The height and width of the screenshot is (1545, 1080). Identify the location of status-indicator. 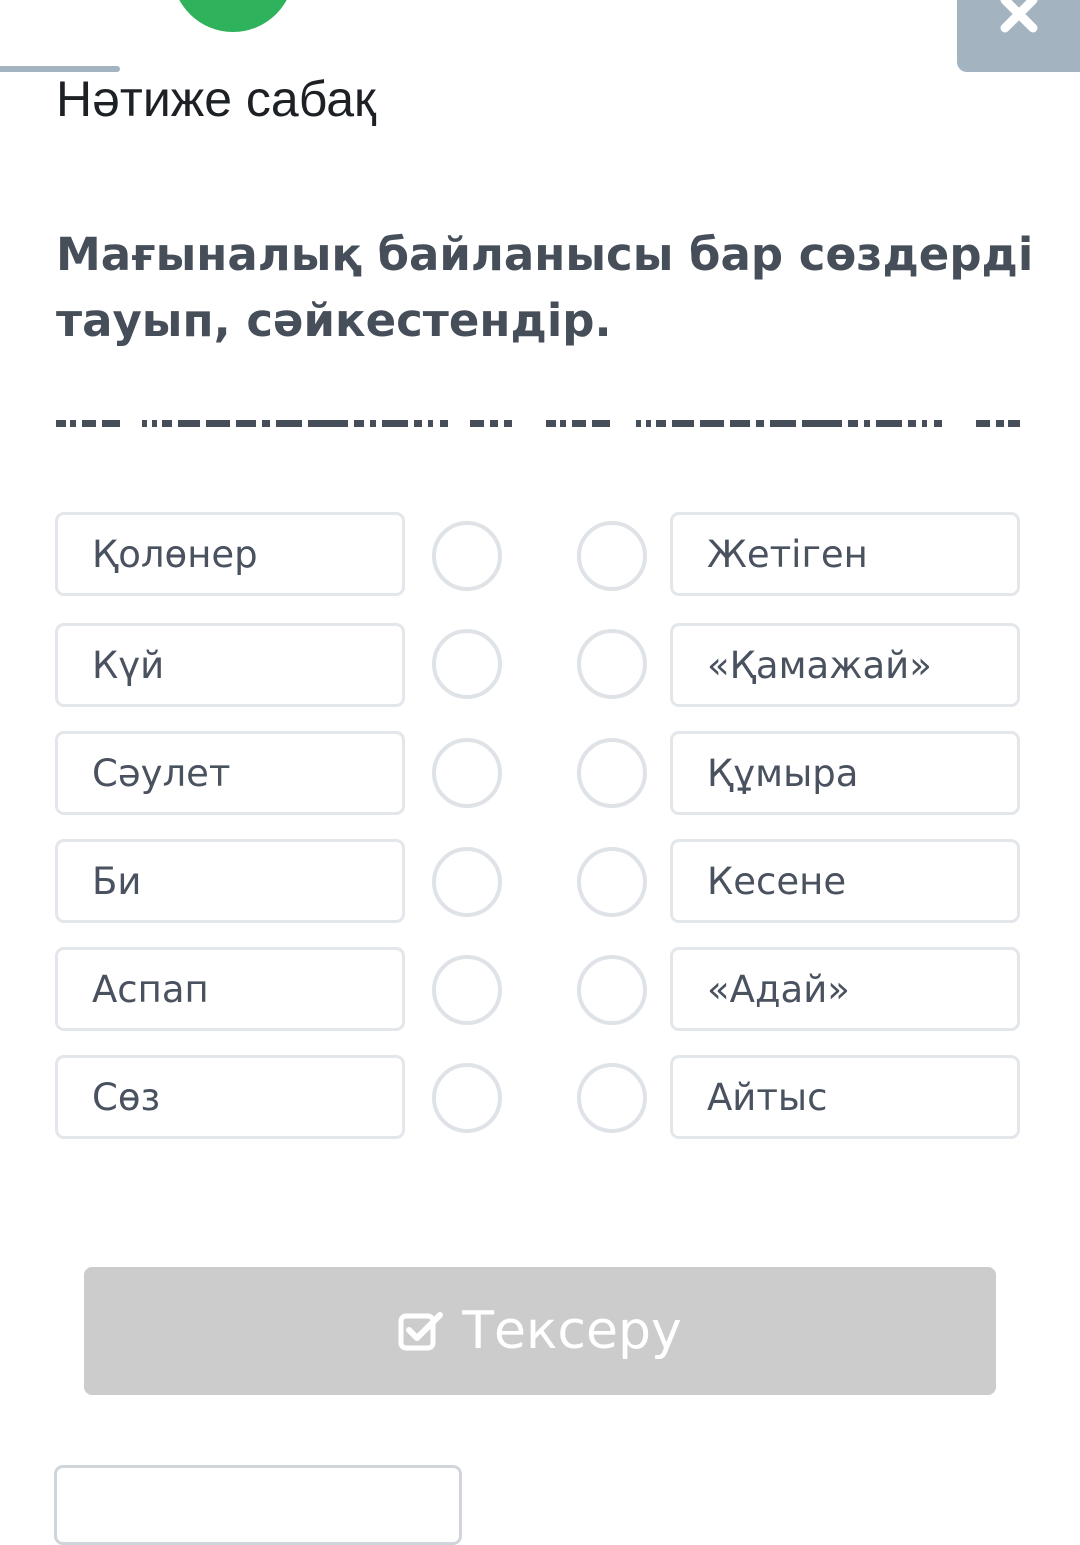
(233, 16).